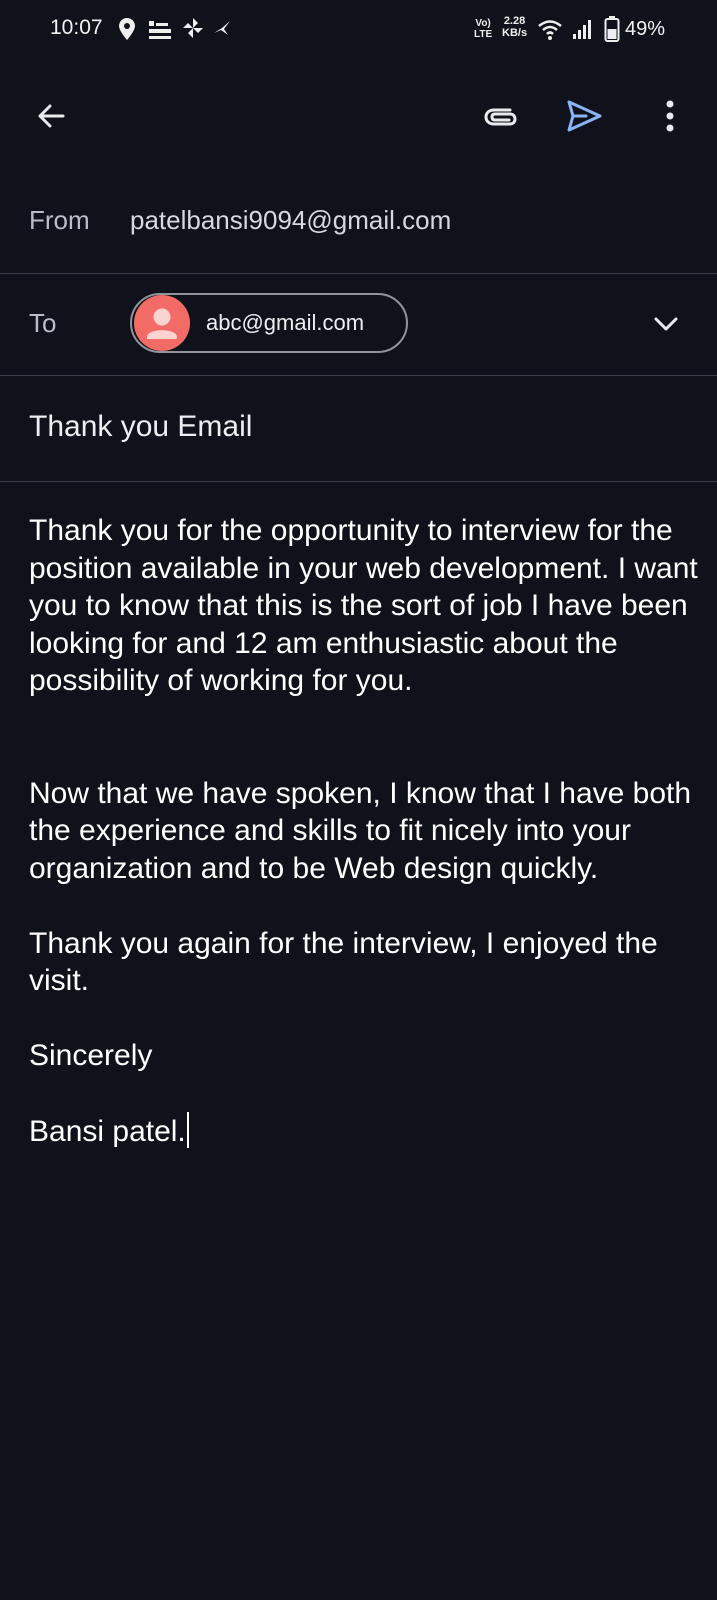 This screenshot has height=1600, width=717. Describe the element at coordinates (515, 33) in the screenshot. I see `speed-unit: KB/s` at that location.